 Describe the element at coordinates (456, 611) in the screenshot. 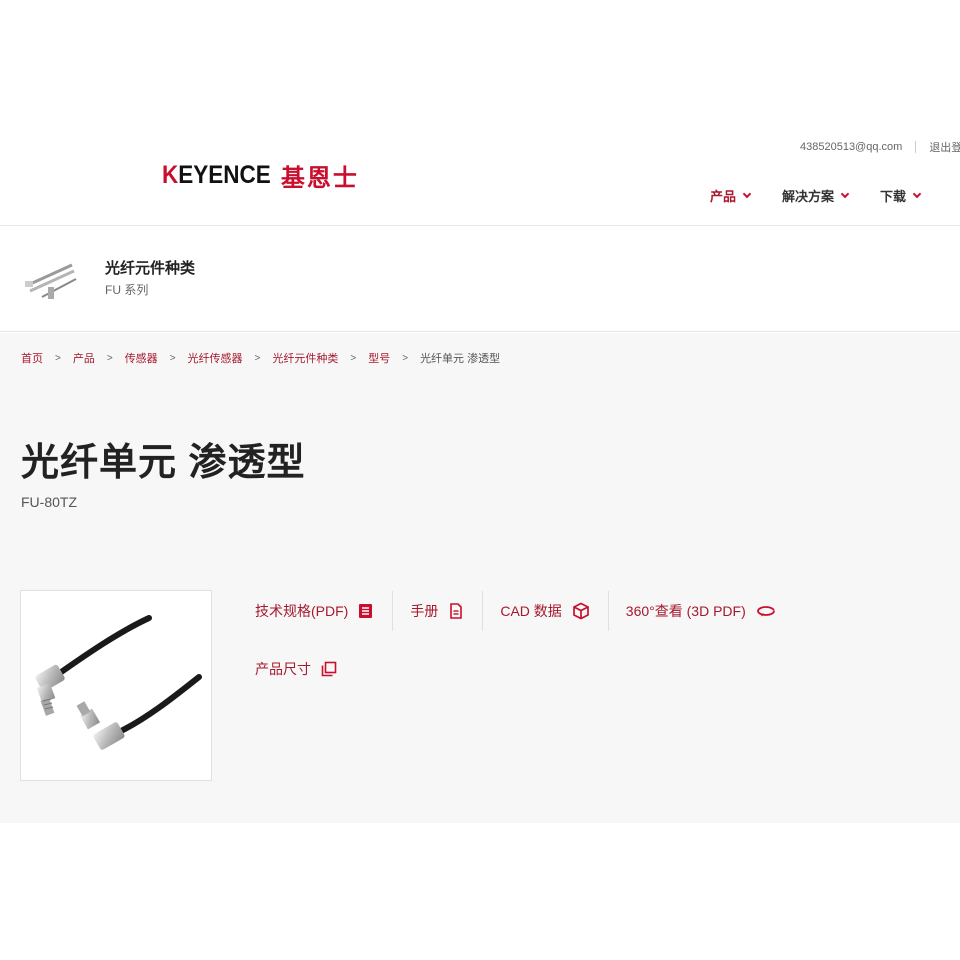

I see `document-icon` at that location.